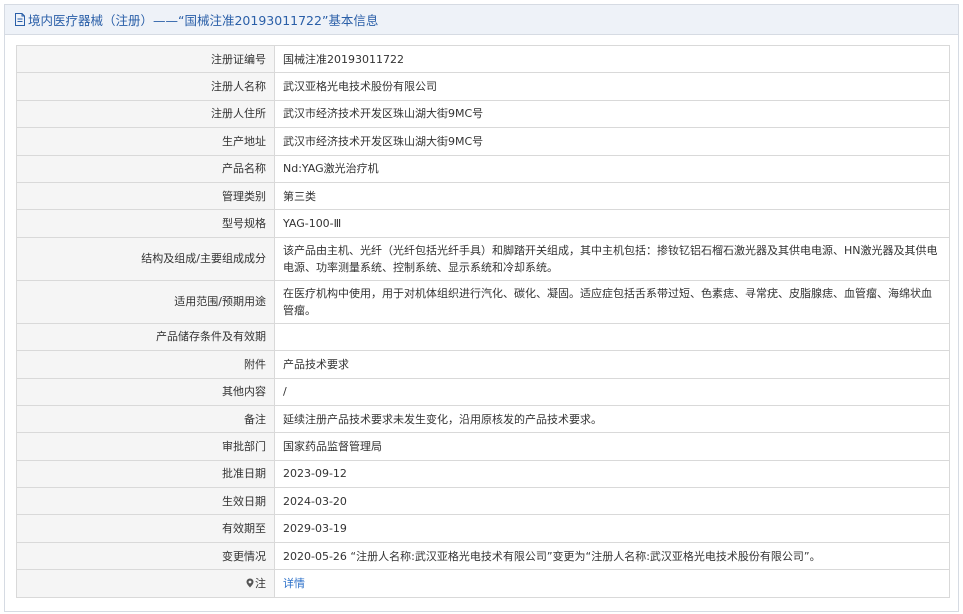 The width and height of the screenshot is (963, 614). I want to click on table-row: 注册人名称 武汉亚格光电技术股份有限公司, so click(483, 86).